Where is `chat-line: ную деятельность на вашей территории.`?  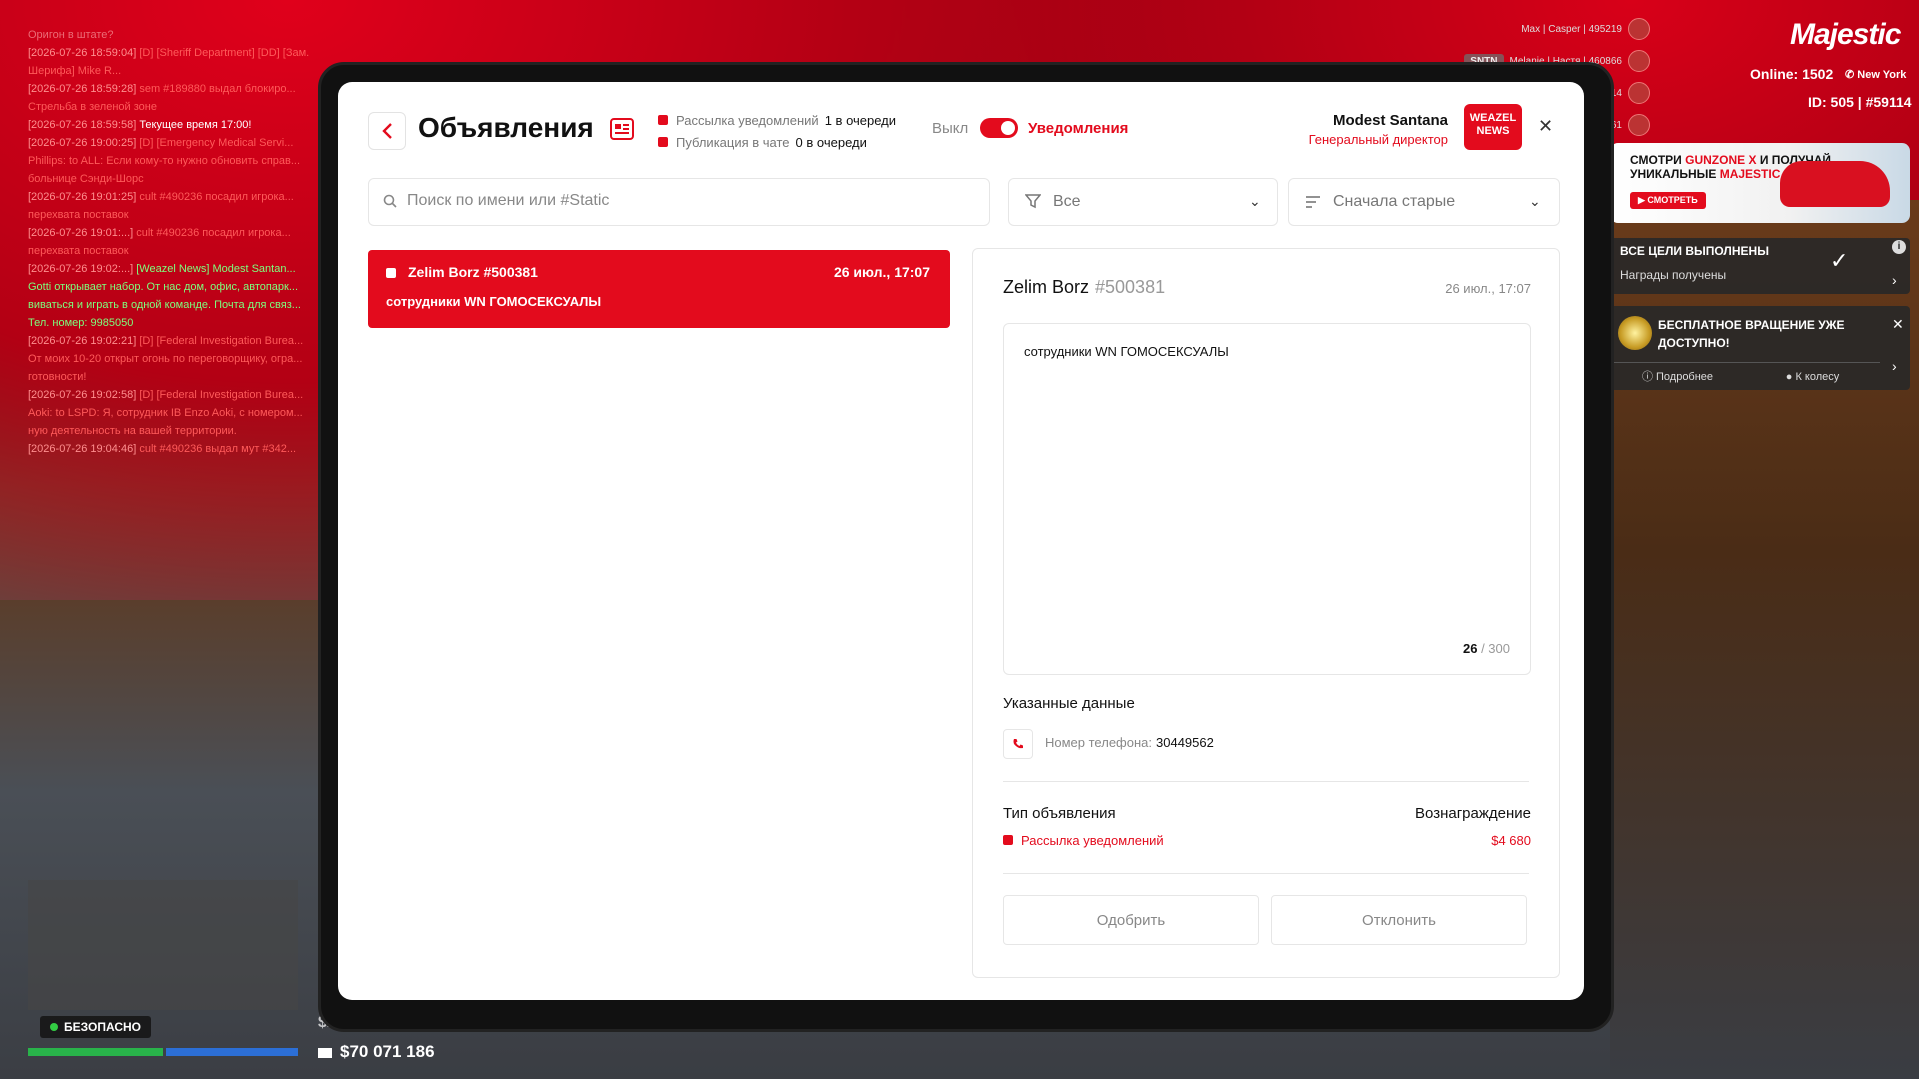
chat-line: ную деятельность на вашей территории. is located at coordinates (178, 431).